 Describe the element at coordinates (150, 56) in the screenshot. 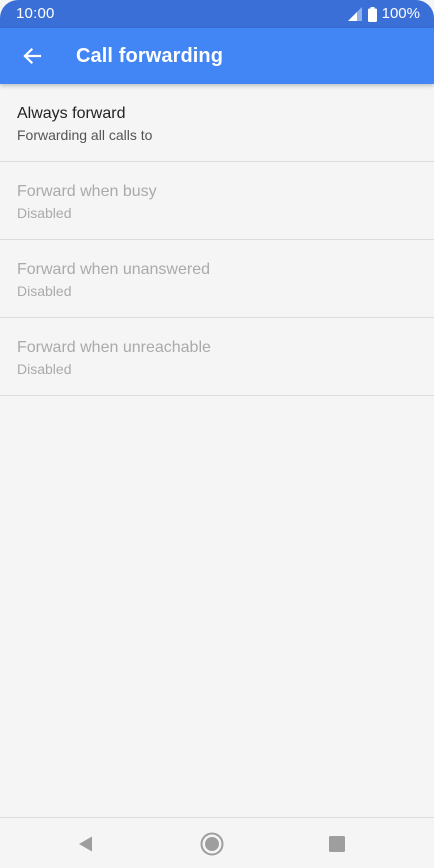

I see `page-title: Call forwarding` at that location.